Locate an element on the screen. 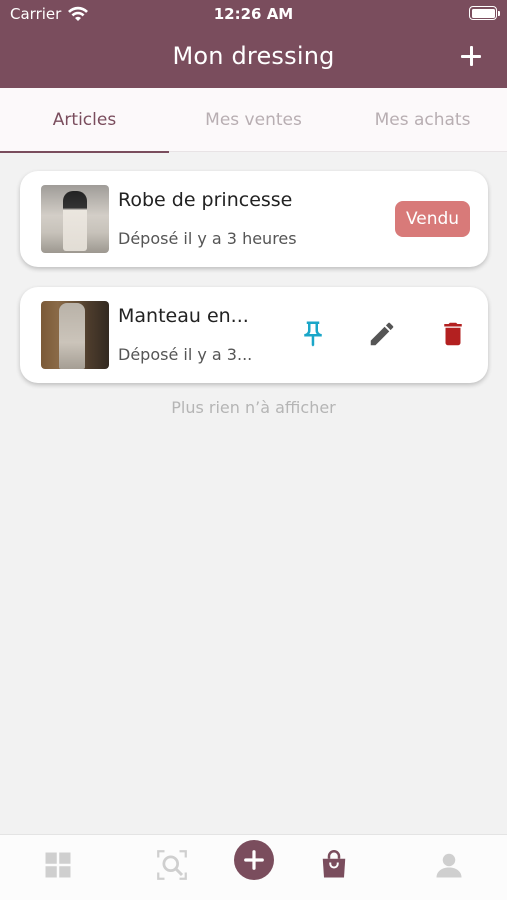 This screenshot has width=507, height=900. sold-badge: Vendu is located at coordinates (432, 219).